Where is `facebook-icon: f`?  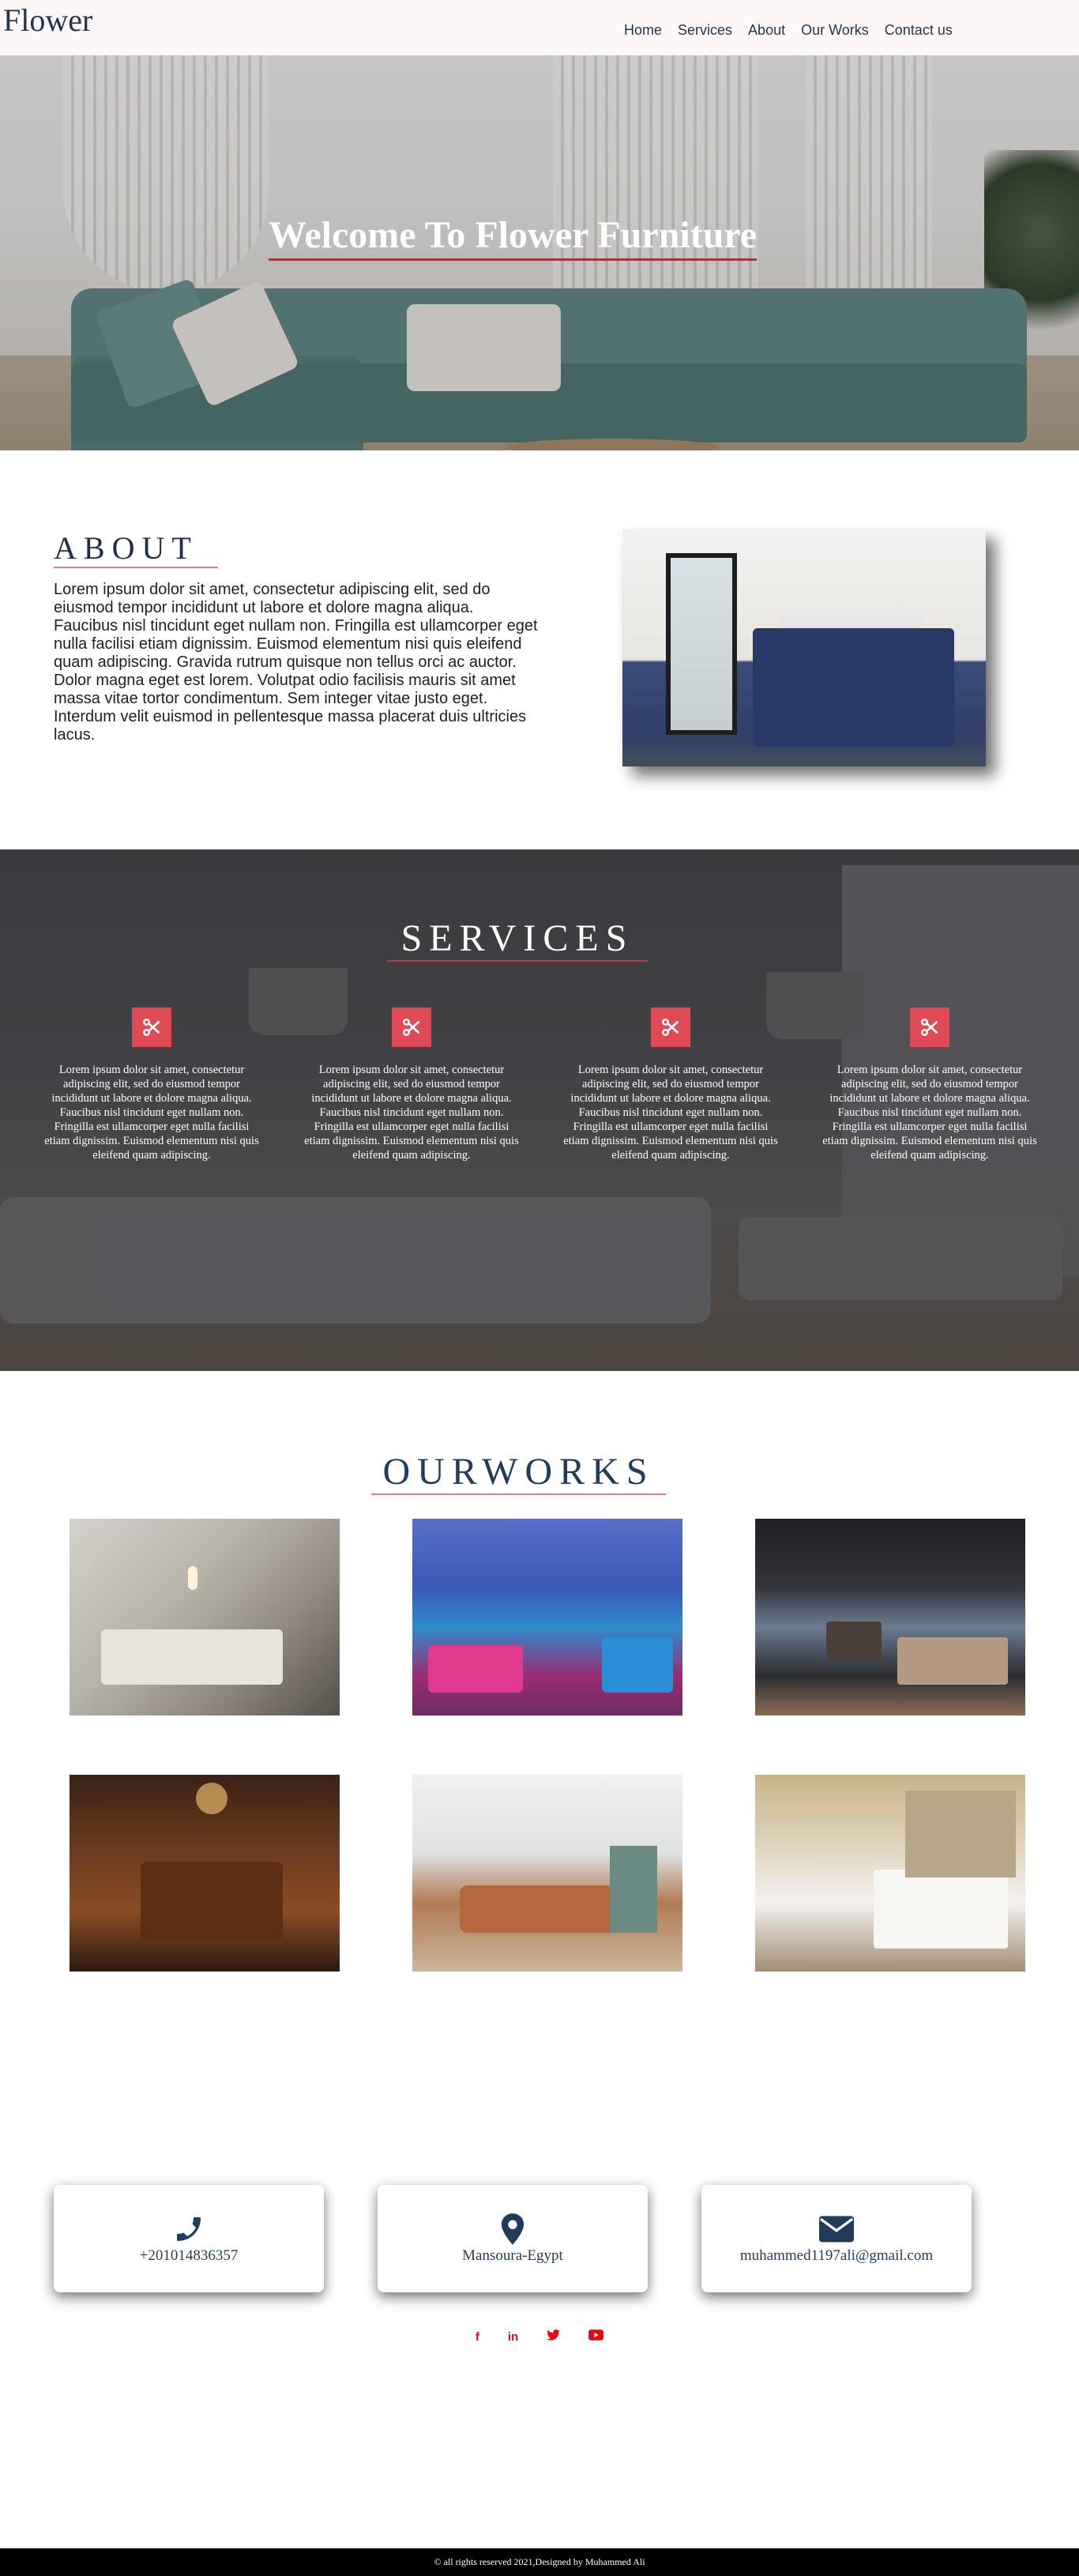 facebook-icon: f is located at coordinates (477, 2337).